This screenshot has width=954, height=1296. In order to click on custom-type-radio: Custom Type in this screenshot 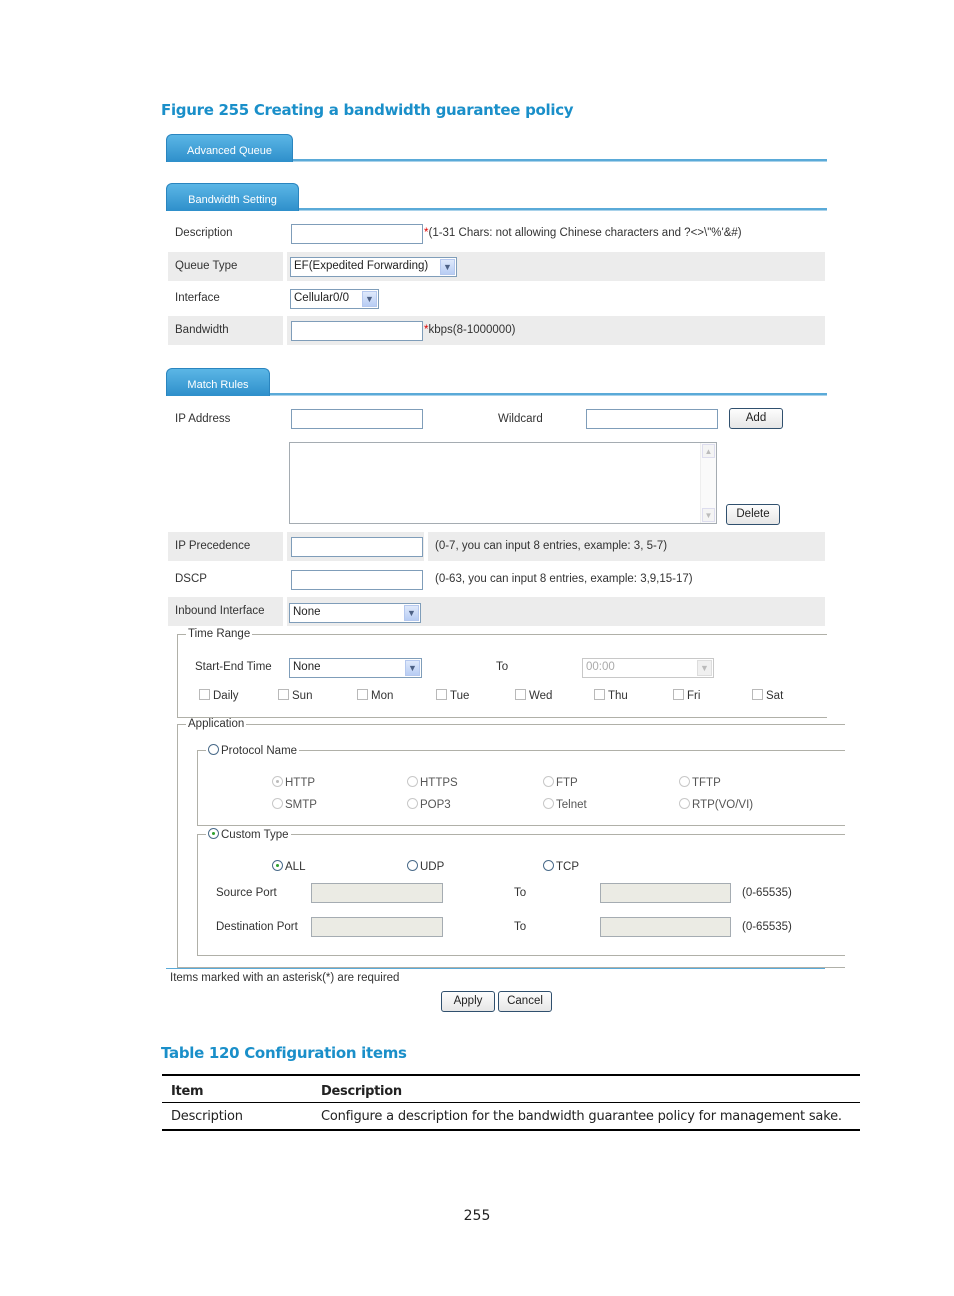, I will do `click(248, 834)`.